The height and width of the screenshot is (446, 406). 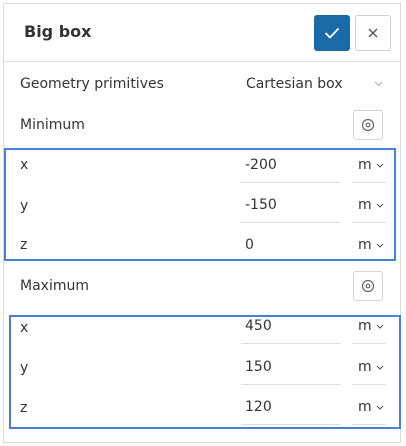 What do you see at coordinates (378, 84) in the screenshot?
I see `chevron-down-icon` at bounding box center [378, 84].